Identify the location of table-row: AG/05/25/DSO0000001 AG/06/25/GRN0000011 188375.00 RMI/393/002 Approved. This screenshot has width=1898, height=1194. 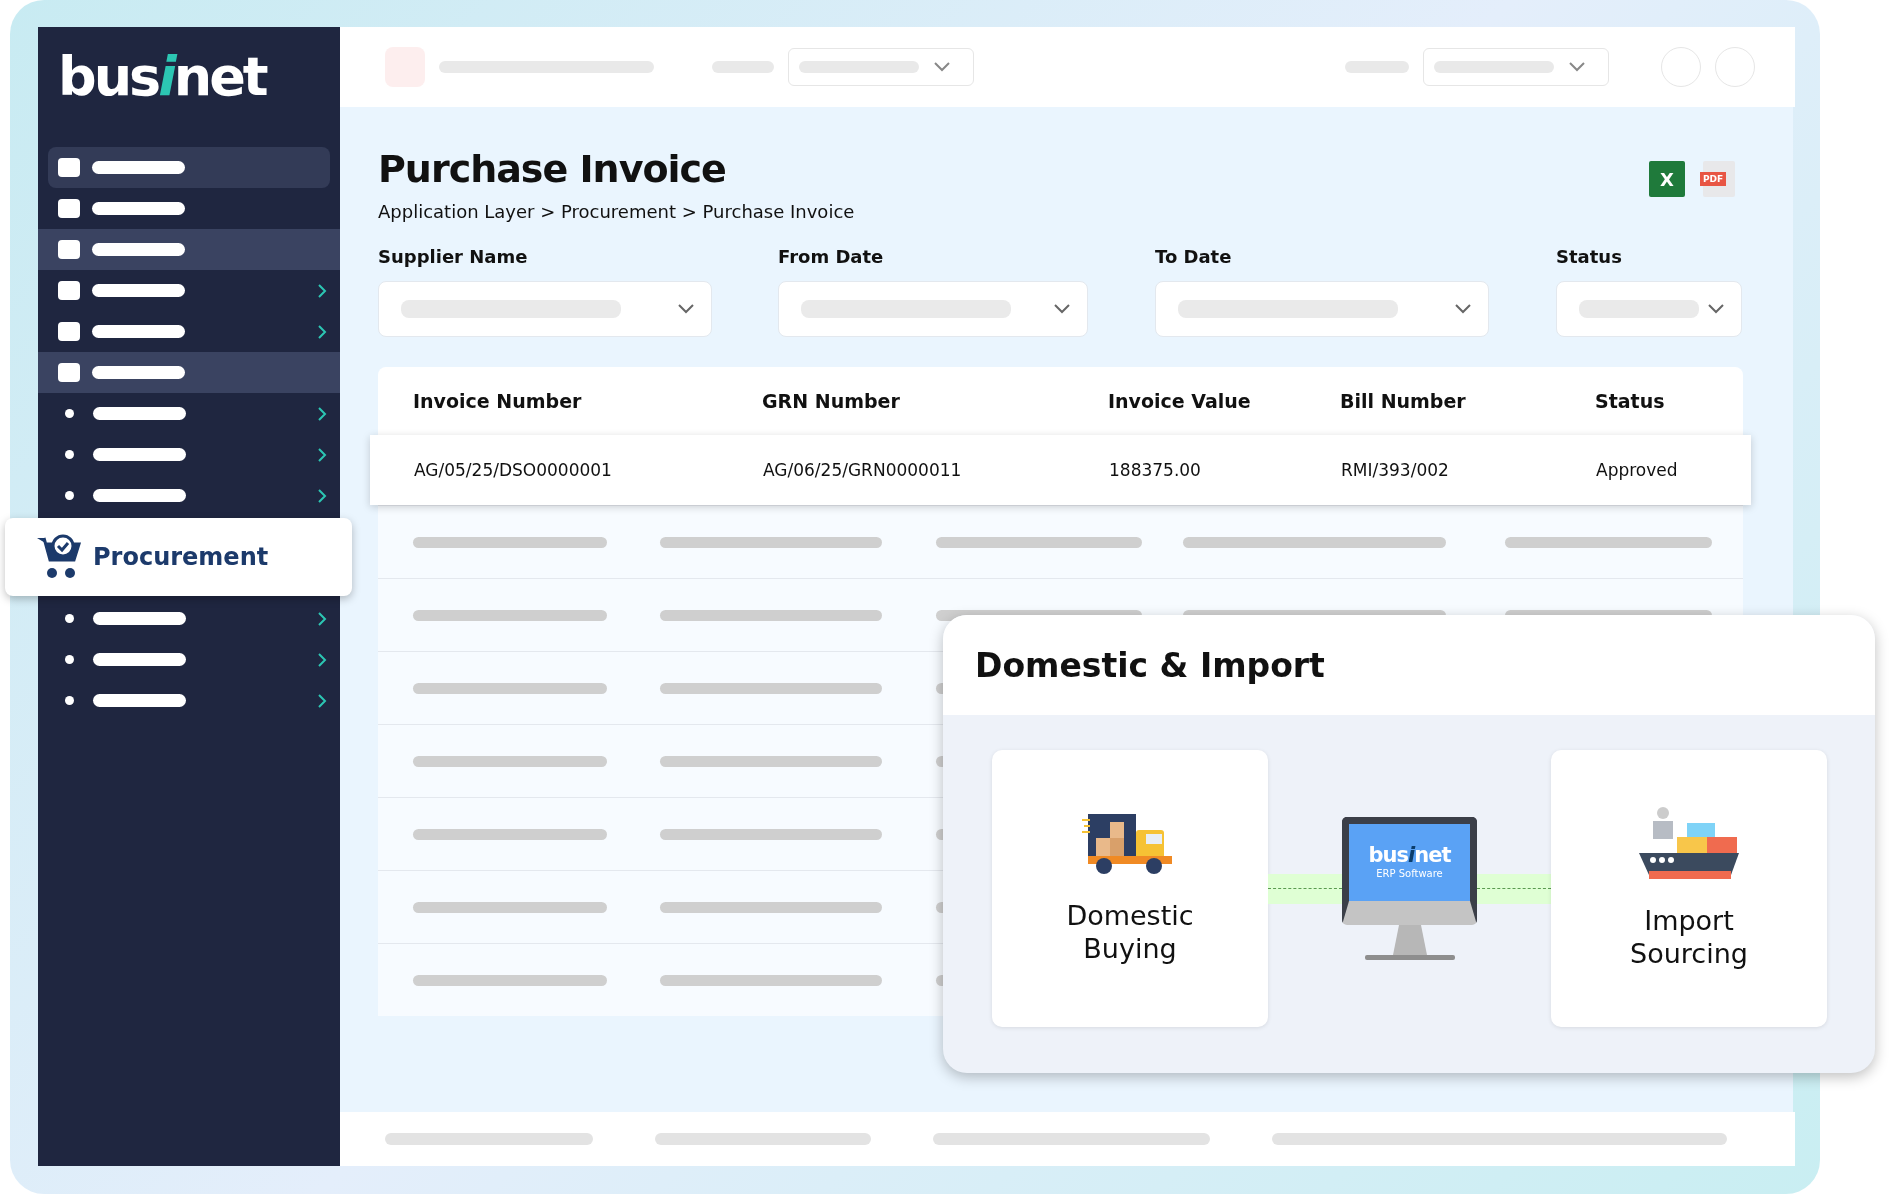
(1060, 470).